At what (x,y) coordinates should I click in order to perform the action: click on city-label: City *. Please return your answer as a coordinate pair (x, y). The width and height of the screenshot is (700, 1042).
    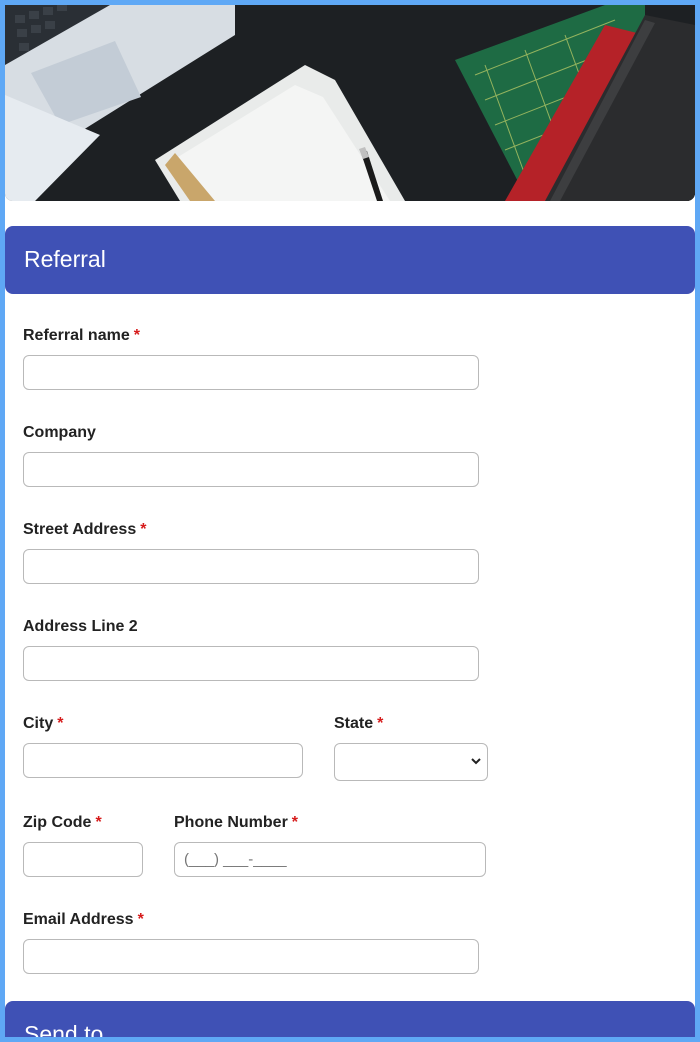
    Looking at the image, I should click on (43, 723).